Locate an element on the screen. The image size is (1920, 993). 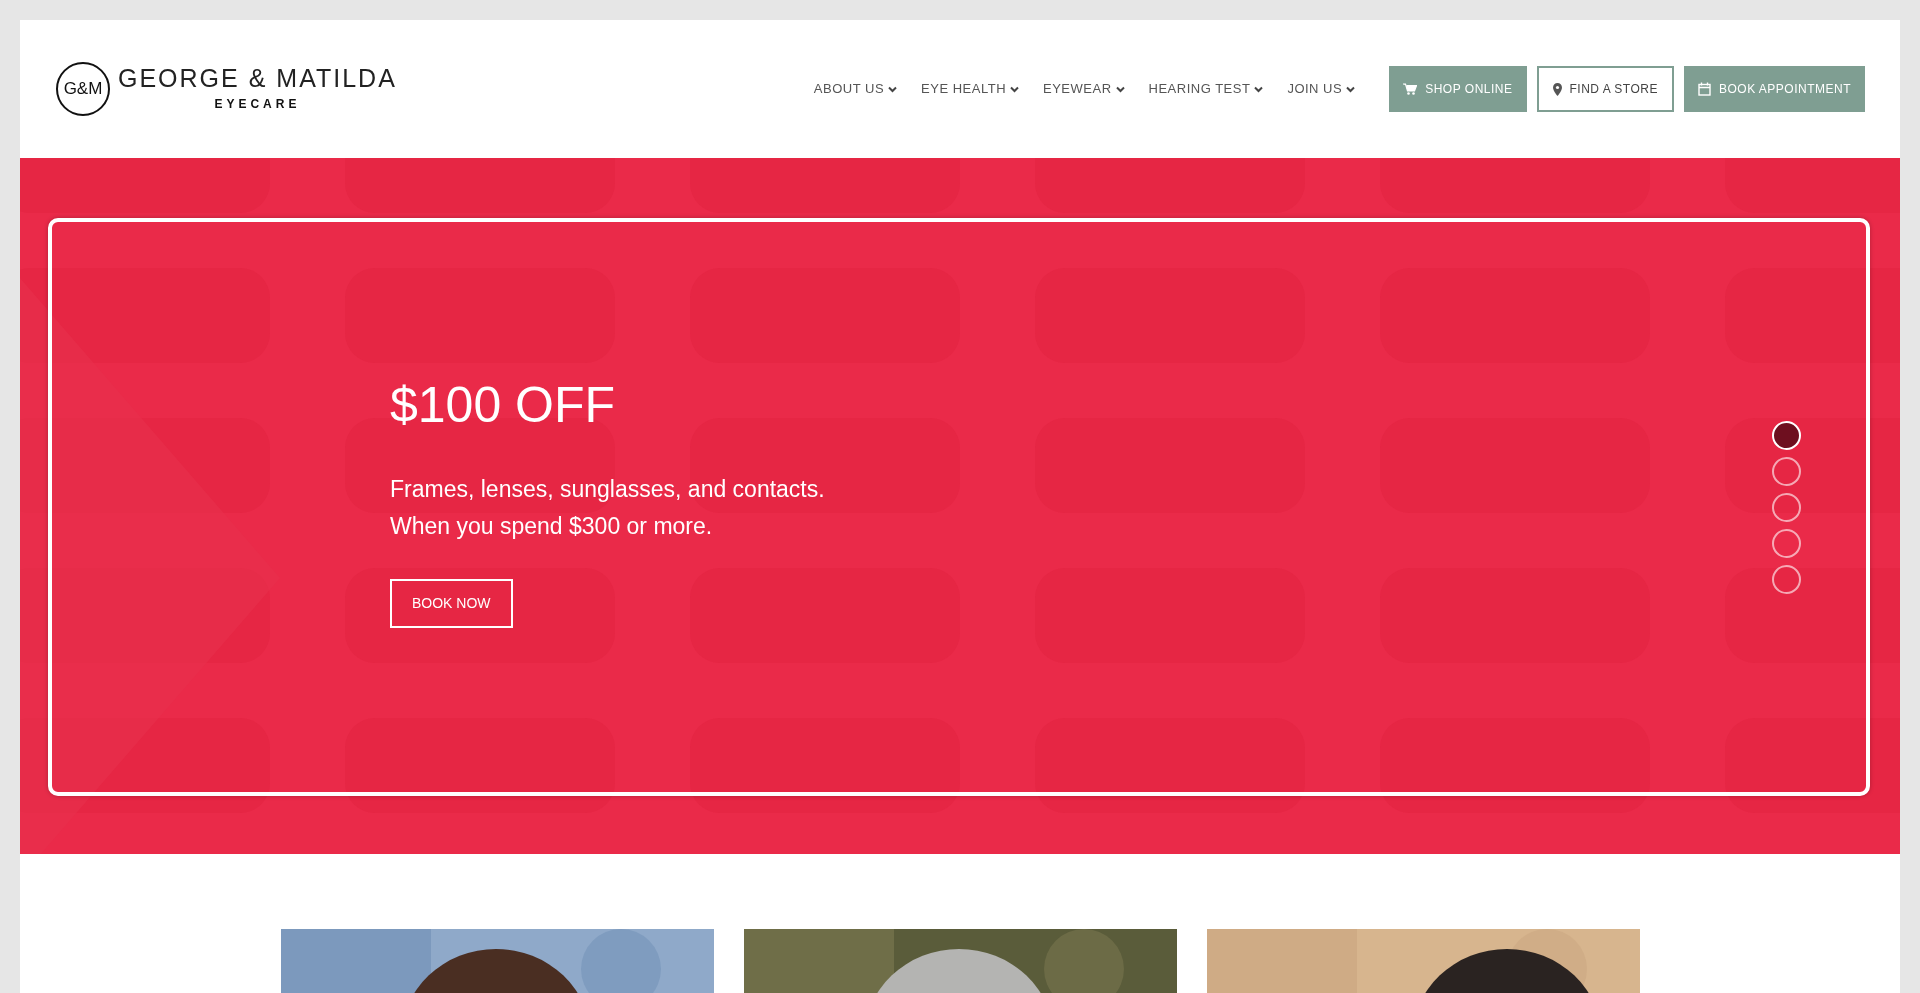
promo-text: Frames, lenses, sunglasses, and contacts. is located at coordinates (607, 489).